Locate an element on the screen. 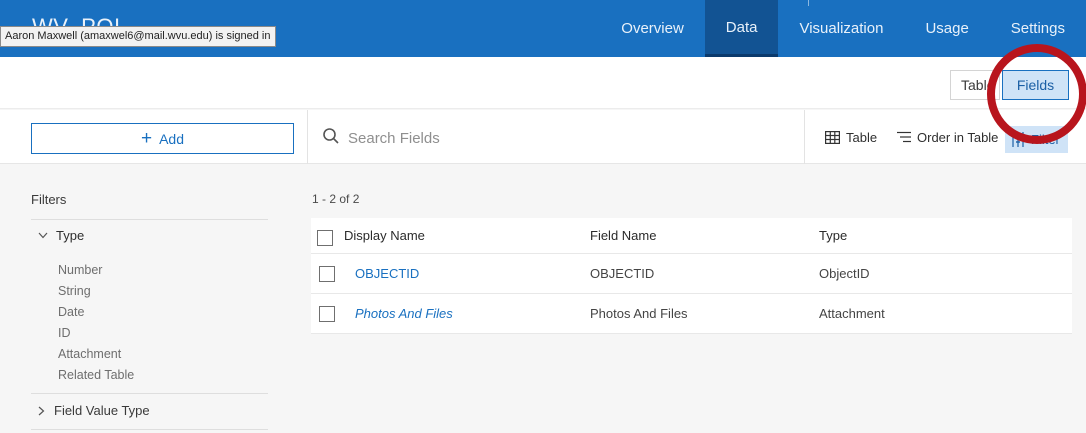  filter-tool-label: Filter is located at coordinates (1045, 139).